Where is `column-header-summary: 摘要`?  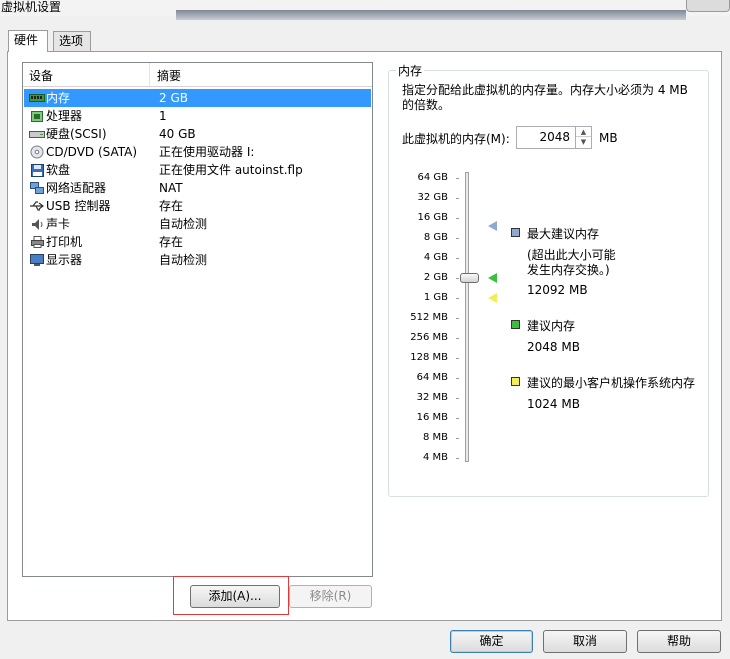 column-header-summary: 摘要 is located at coordinates (261, 74).